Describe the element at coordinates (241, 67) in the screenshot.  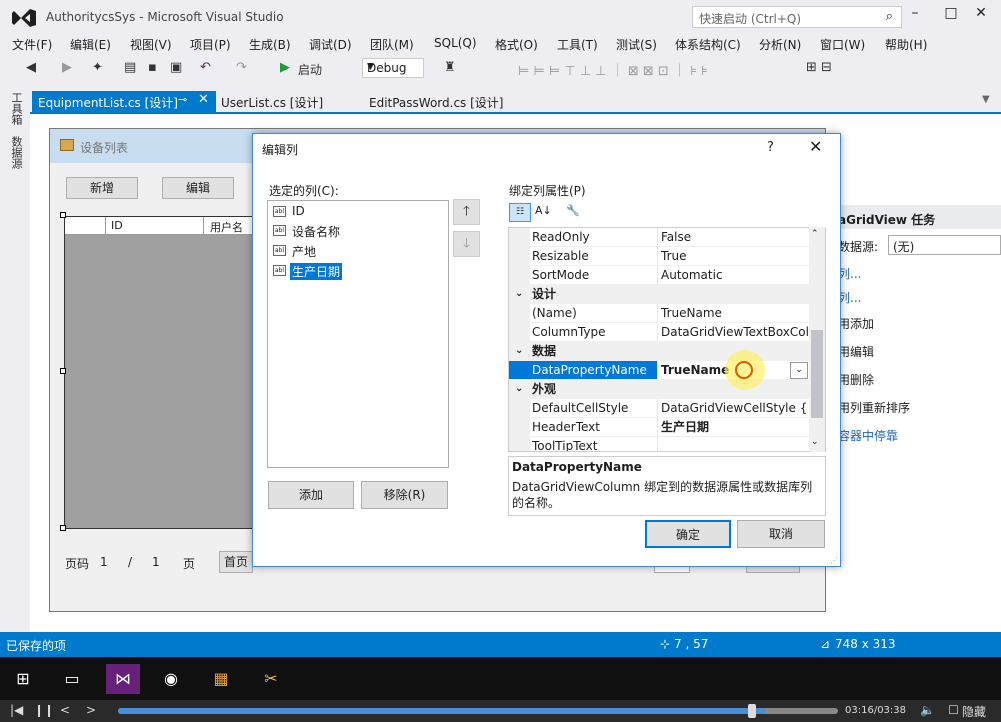
I see `redo-icon: ↷` at that location.